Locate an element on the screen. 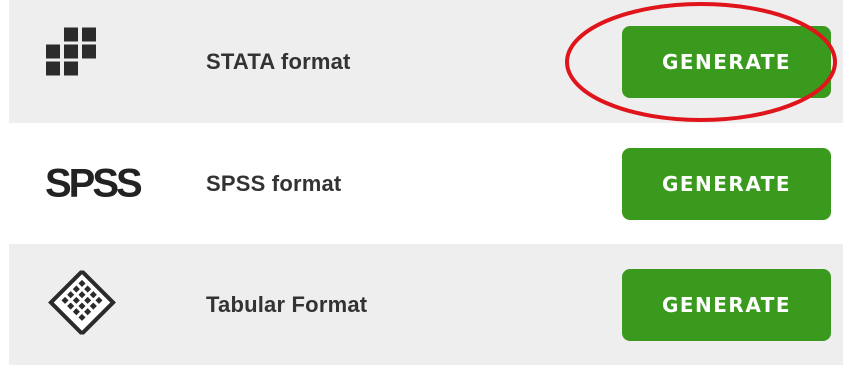  generate-stata-button: GENERATE is located at coordinates (726, 61).